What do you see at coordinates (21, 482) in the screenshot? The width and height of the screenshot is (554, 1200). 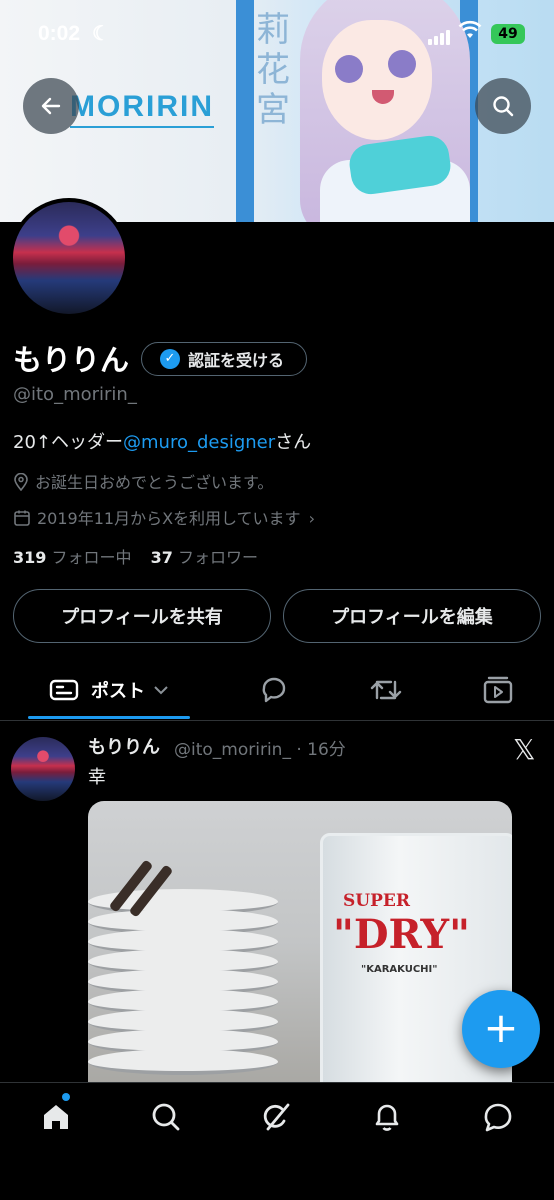 I see `location-pin-icon` at bounding box center [21, 482].